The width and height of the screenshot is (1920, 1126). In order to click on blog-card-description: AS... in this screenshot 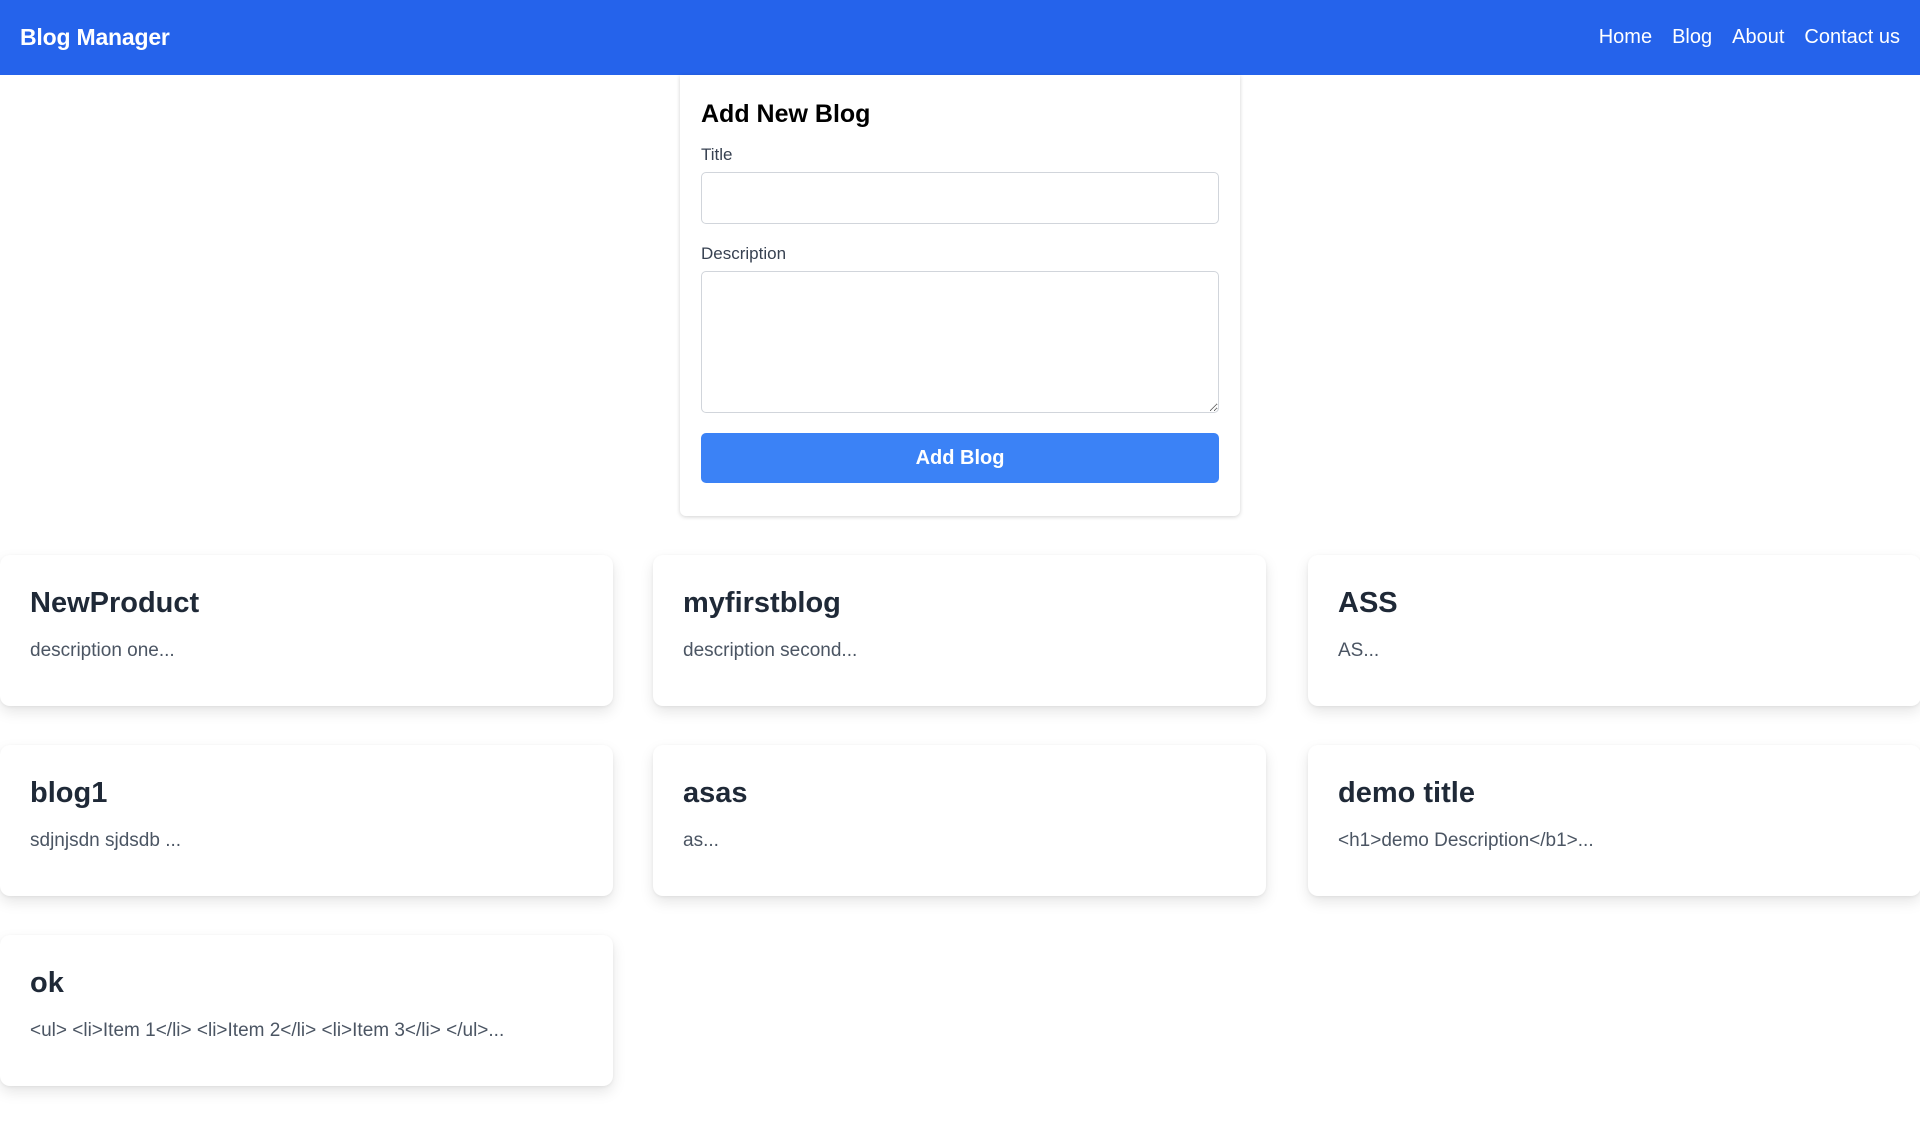, I will do `click(1359, 650)`.